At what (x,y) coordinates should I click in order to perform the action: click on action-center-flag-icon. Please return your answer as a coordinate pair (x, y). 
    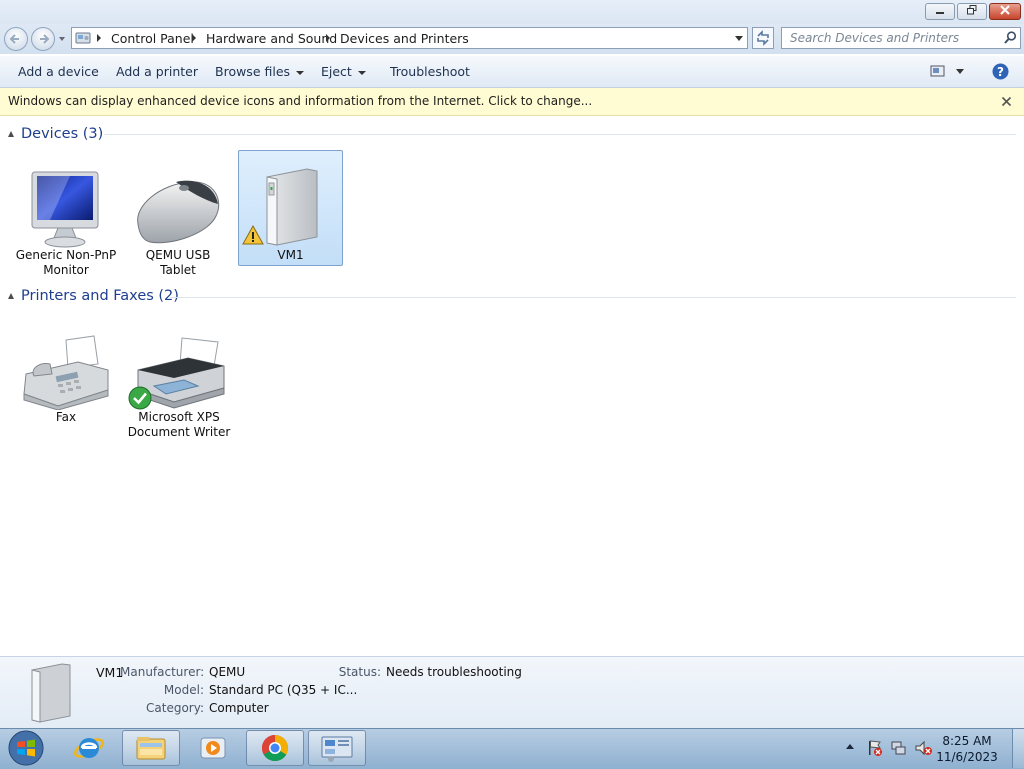
    Looking at the image, I should click on (875, 748).